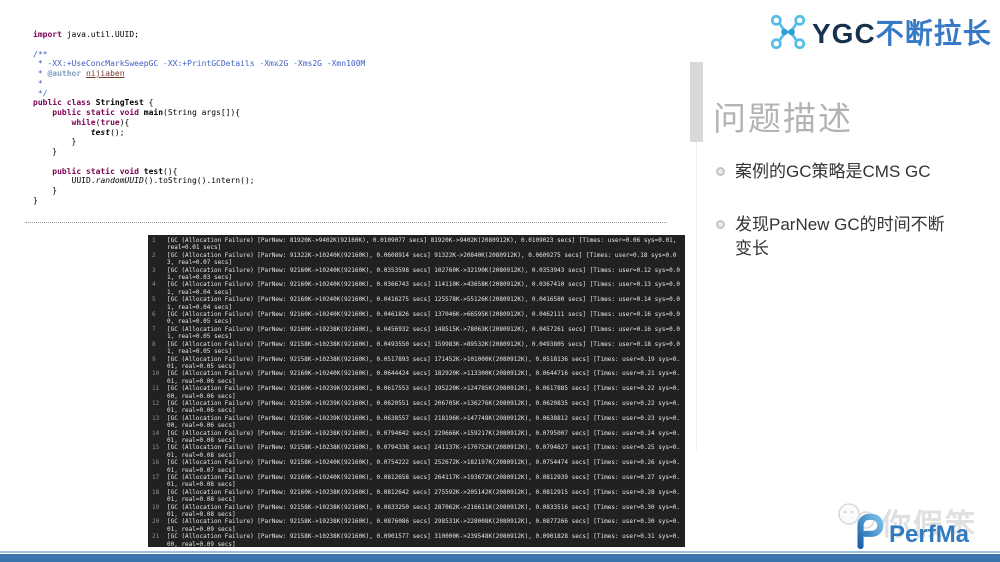 The image size is (1000, 562). What do you see at coordinates (124, 122) in the screenshot?
I see `code-token: ){` at bounding box center [124, 122].